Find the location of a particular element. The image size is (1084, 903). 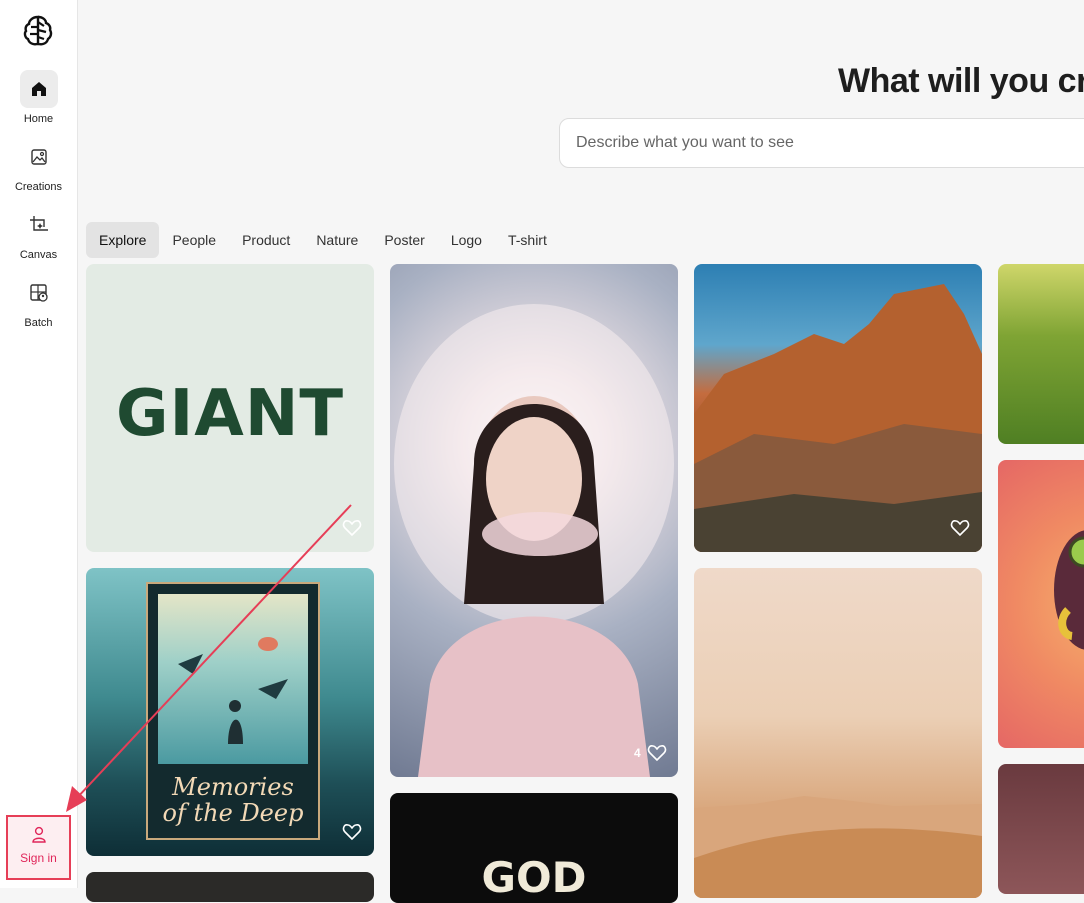

gallery-card-mauve is located at coordinates (1041, 829).